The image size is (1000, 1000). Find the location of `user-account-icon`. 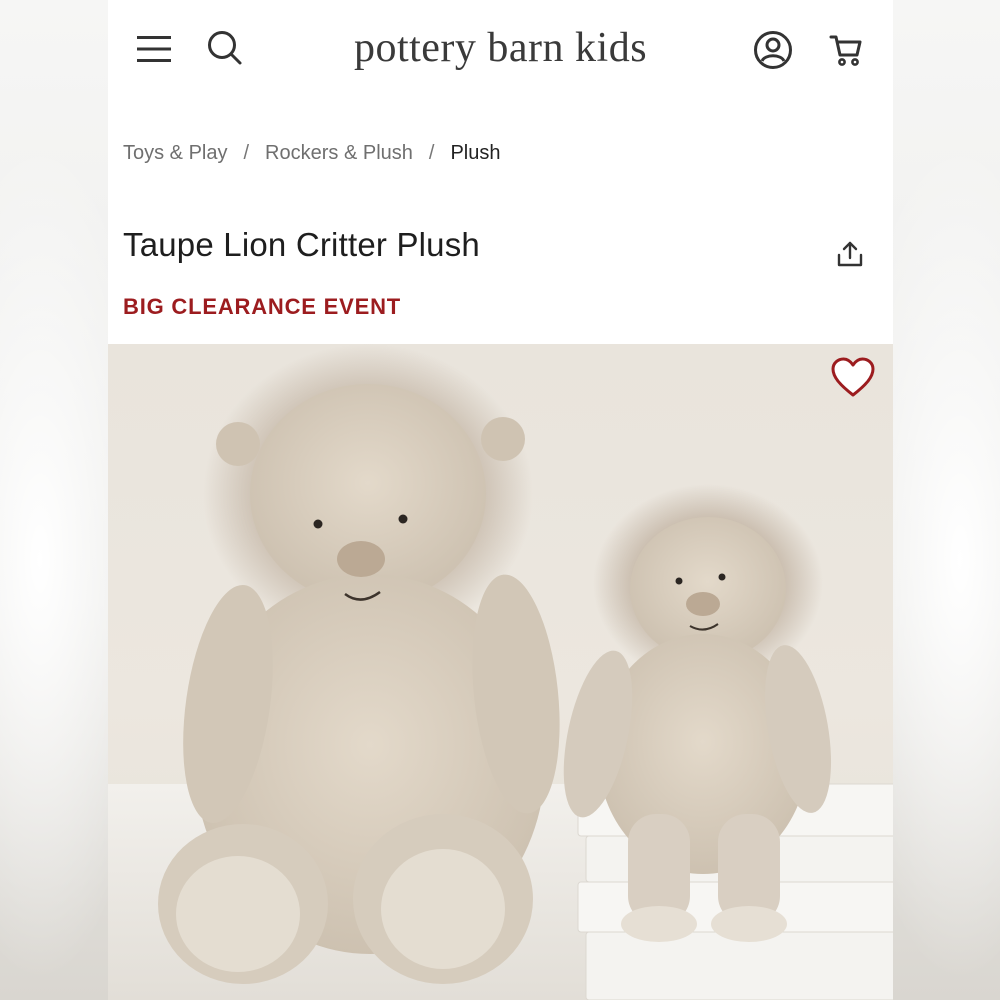

user-account-icon is located at coordinates (773, 50).